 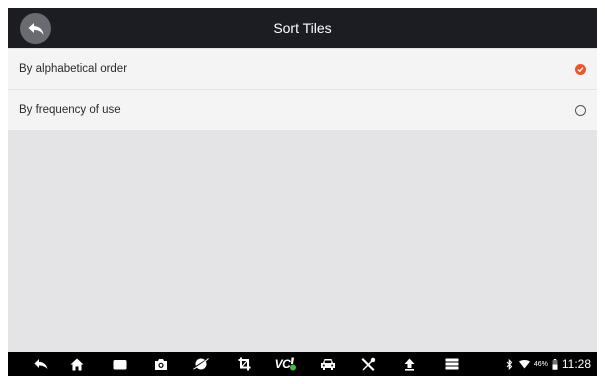 I want to click on system-navigation-bar: VC 46% 11:28, so click(x=302, y=364).